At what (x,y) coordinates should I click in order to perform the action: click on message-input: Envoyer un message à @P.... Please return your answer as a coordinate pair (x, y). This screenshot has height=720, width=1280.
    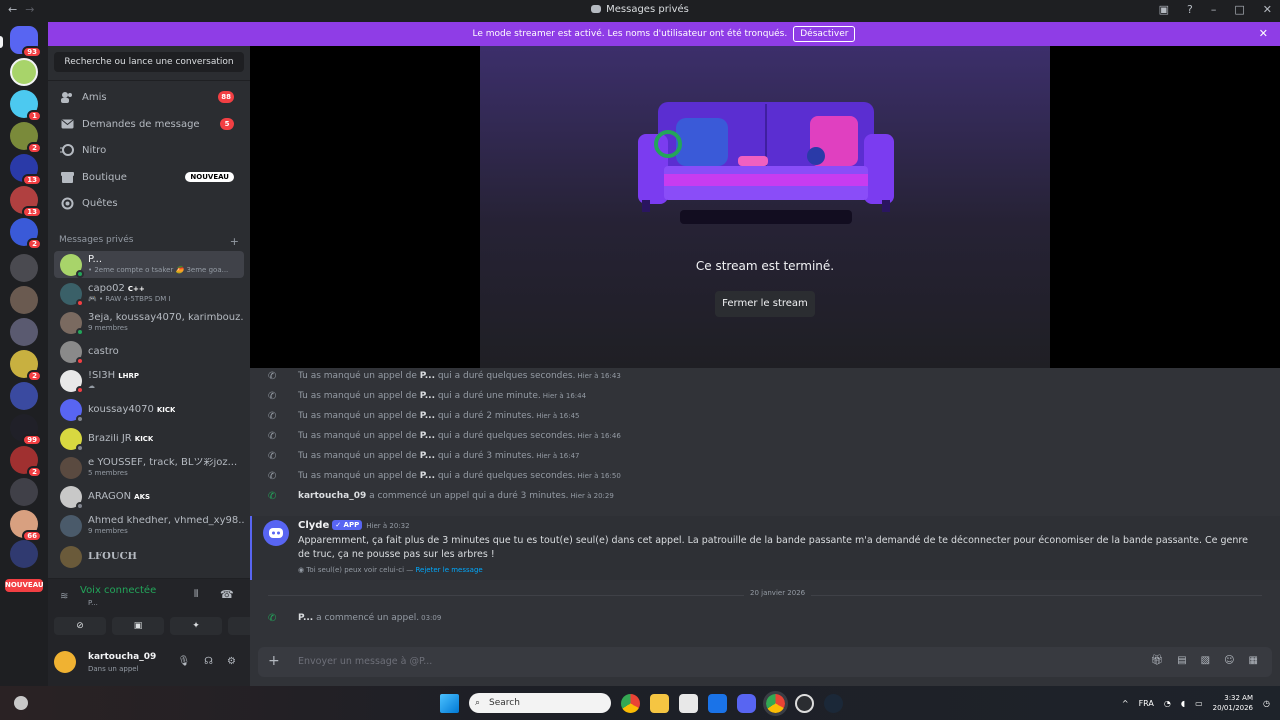
    Looking at the image, I should click on (365, 661).